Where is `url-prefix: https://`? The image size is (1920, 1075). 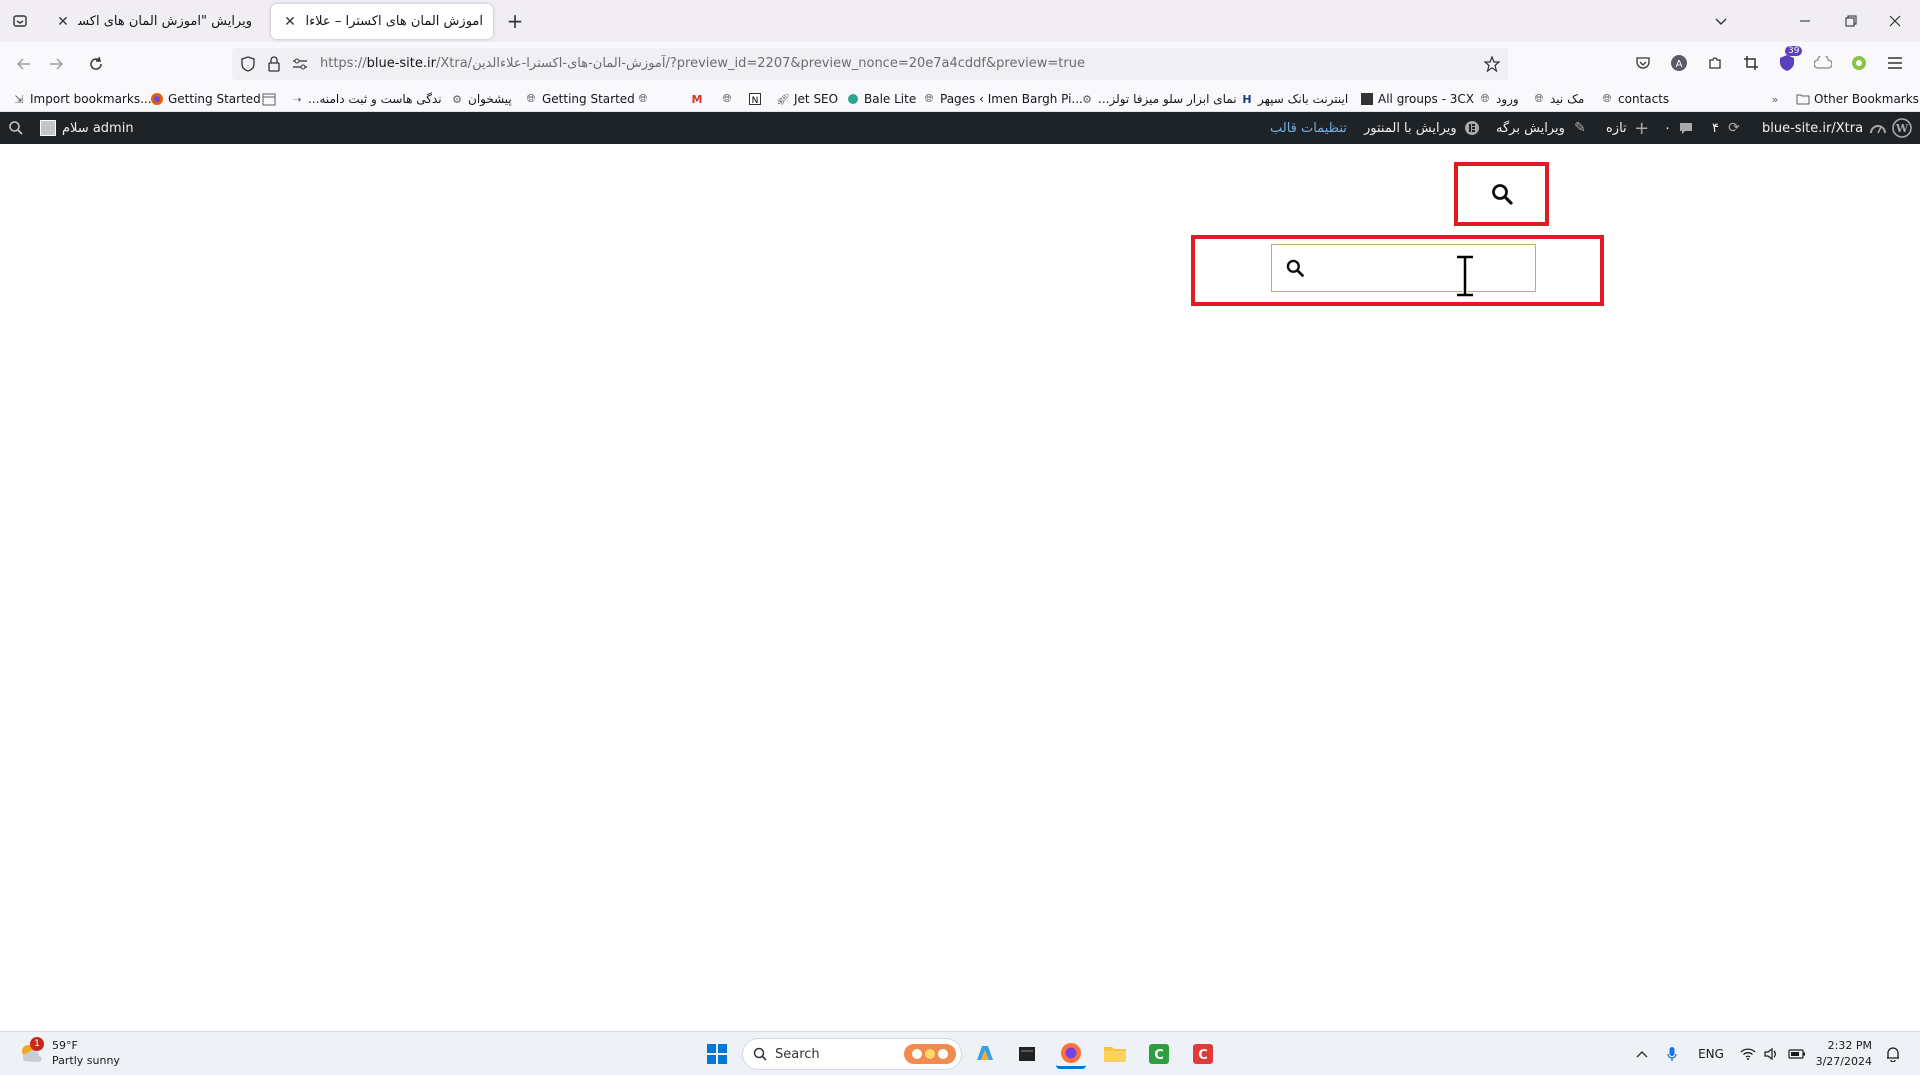 url-prefix: https:// is located at coordinates (343, 63).